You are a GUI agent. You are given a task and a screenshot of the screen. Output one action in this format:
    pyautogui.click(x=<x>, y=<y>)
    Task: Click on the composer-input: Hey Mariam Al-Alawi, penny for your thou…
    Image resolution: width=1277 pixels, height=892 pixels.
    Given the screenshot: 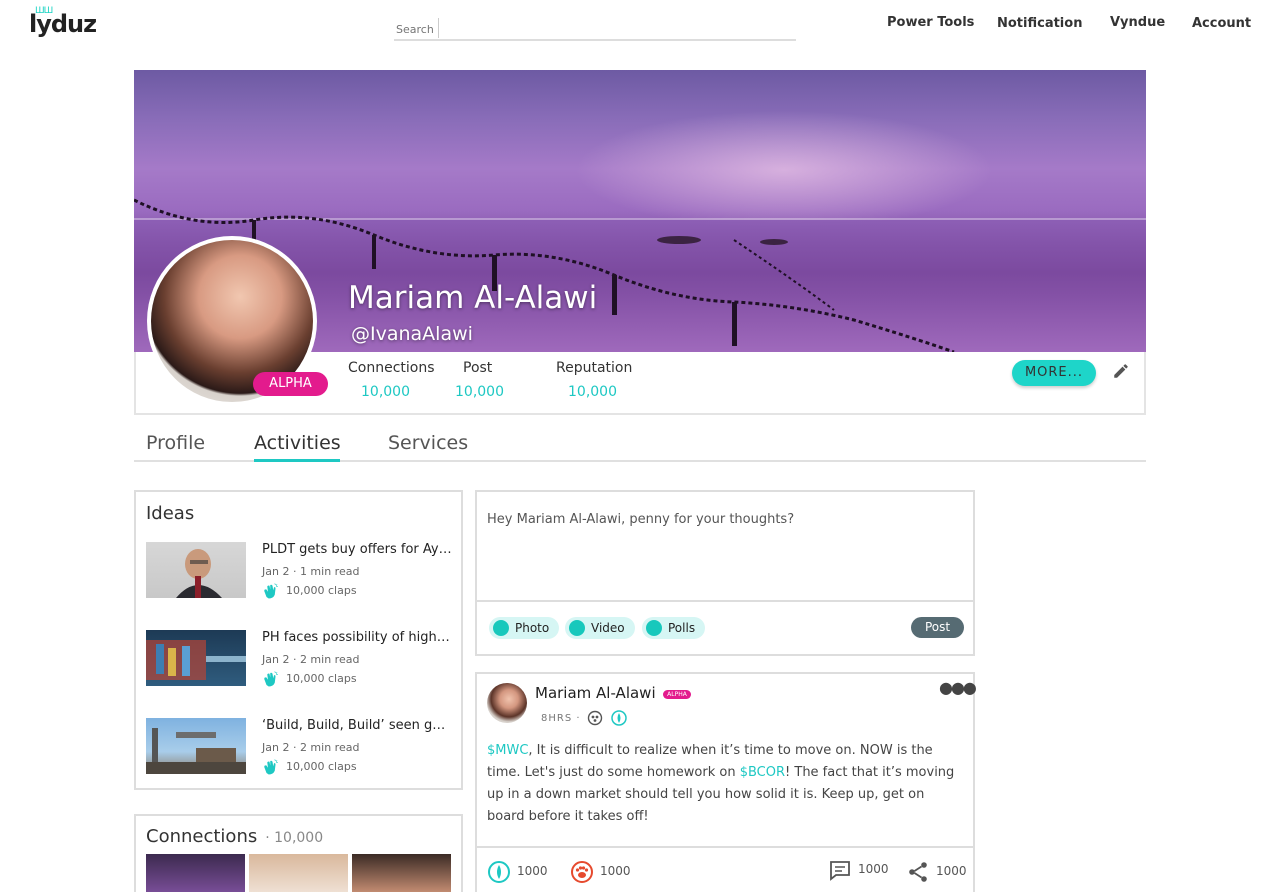 What is the action you would take?
    pyautogui.click(x=640, y=519)
    